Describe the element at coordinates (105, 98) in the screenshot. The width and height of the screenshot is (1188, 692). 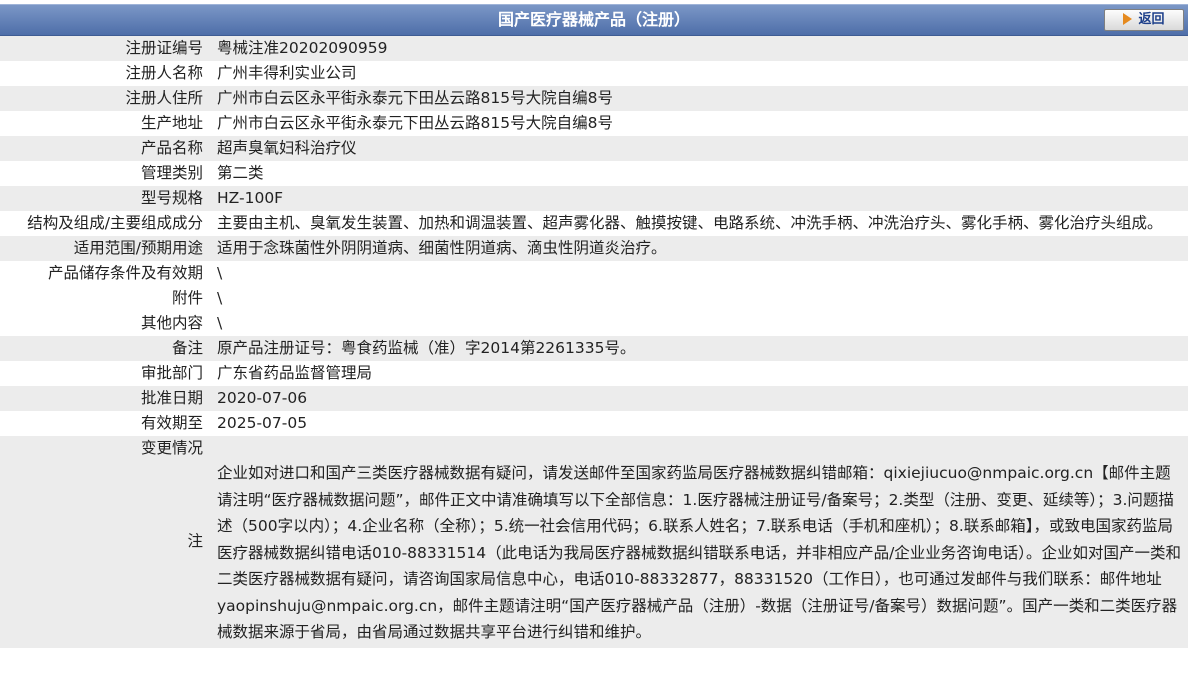
I see `field-label: 注册人住所` at that location.